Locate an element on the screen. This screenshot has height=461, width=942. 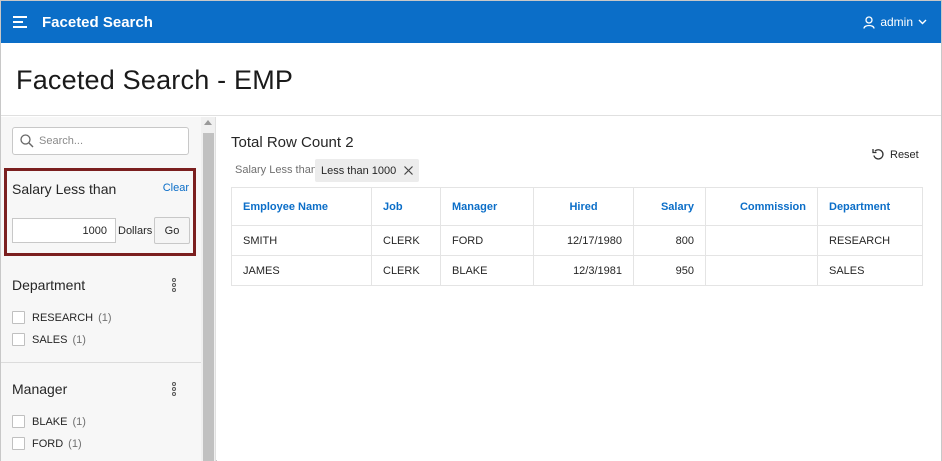
salary-clear-link: Clear is located at coordinates (176, 188).